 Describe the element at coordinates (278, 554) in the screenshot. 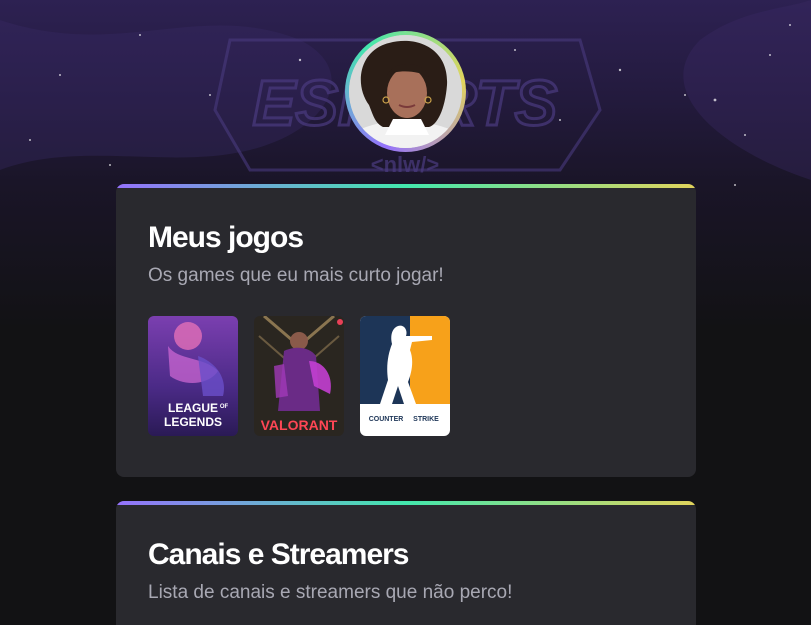

I see `streamers-card-title: Canais e Streamers` at that location.